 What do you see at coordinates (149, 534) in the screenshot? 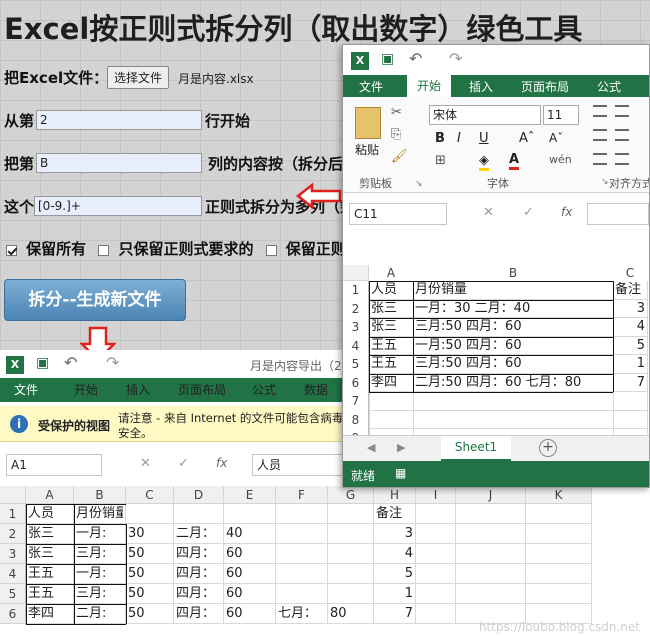
I see `cell: 30` at bounding box center [149, 534].